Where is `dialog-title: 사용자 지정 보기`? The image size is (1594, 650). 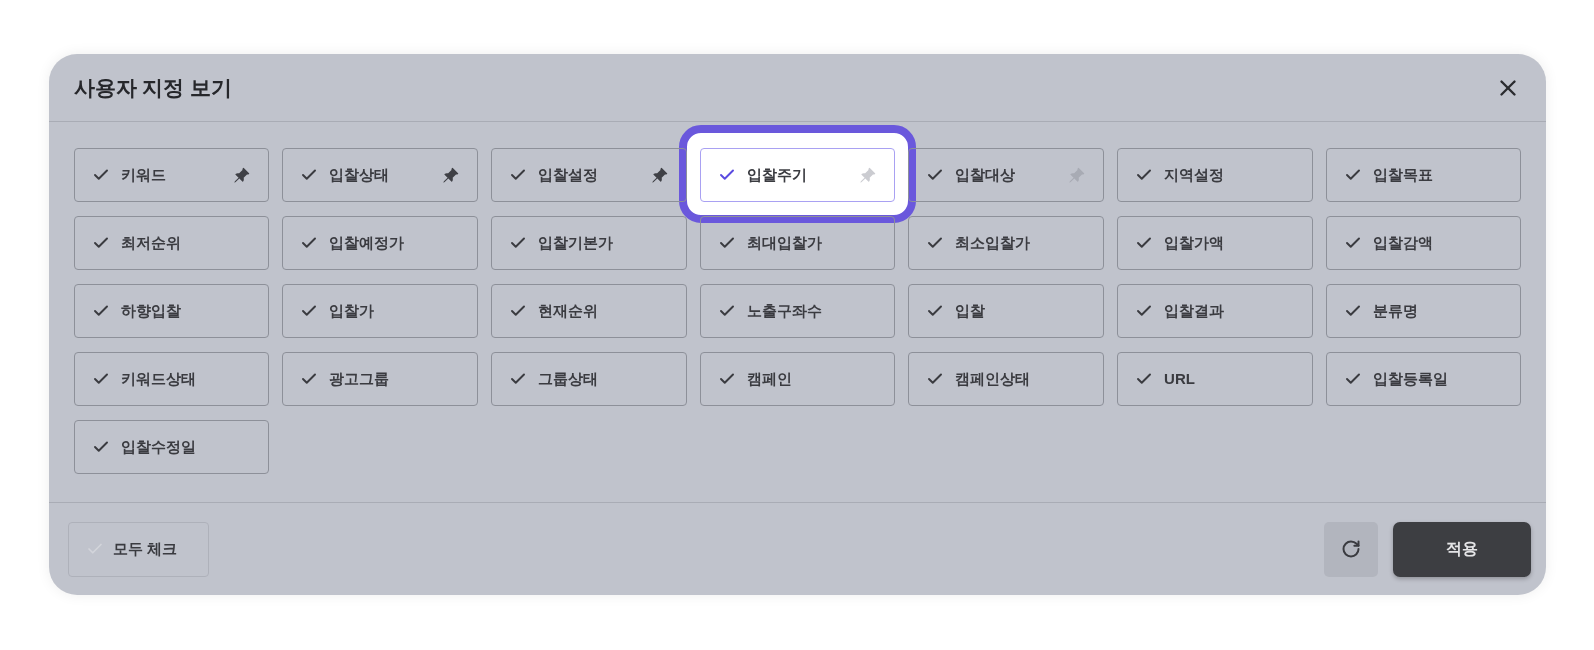
dialog-title: 사용자 지정 보기 is located at coordinates (153, 87).